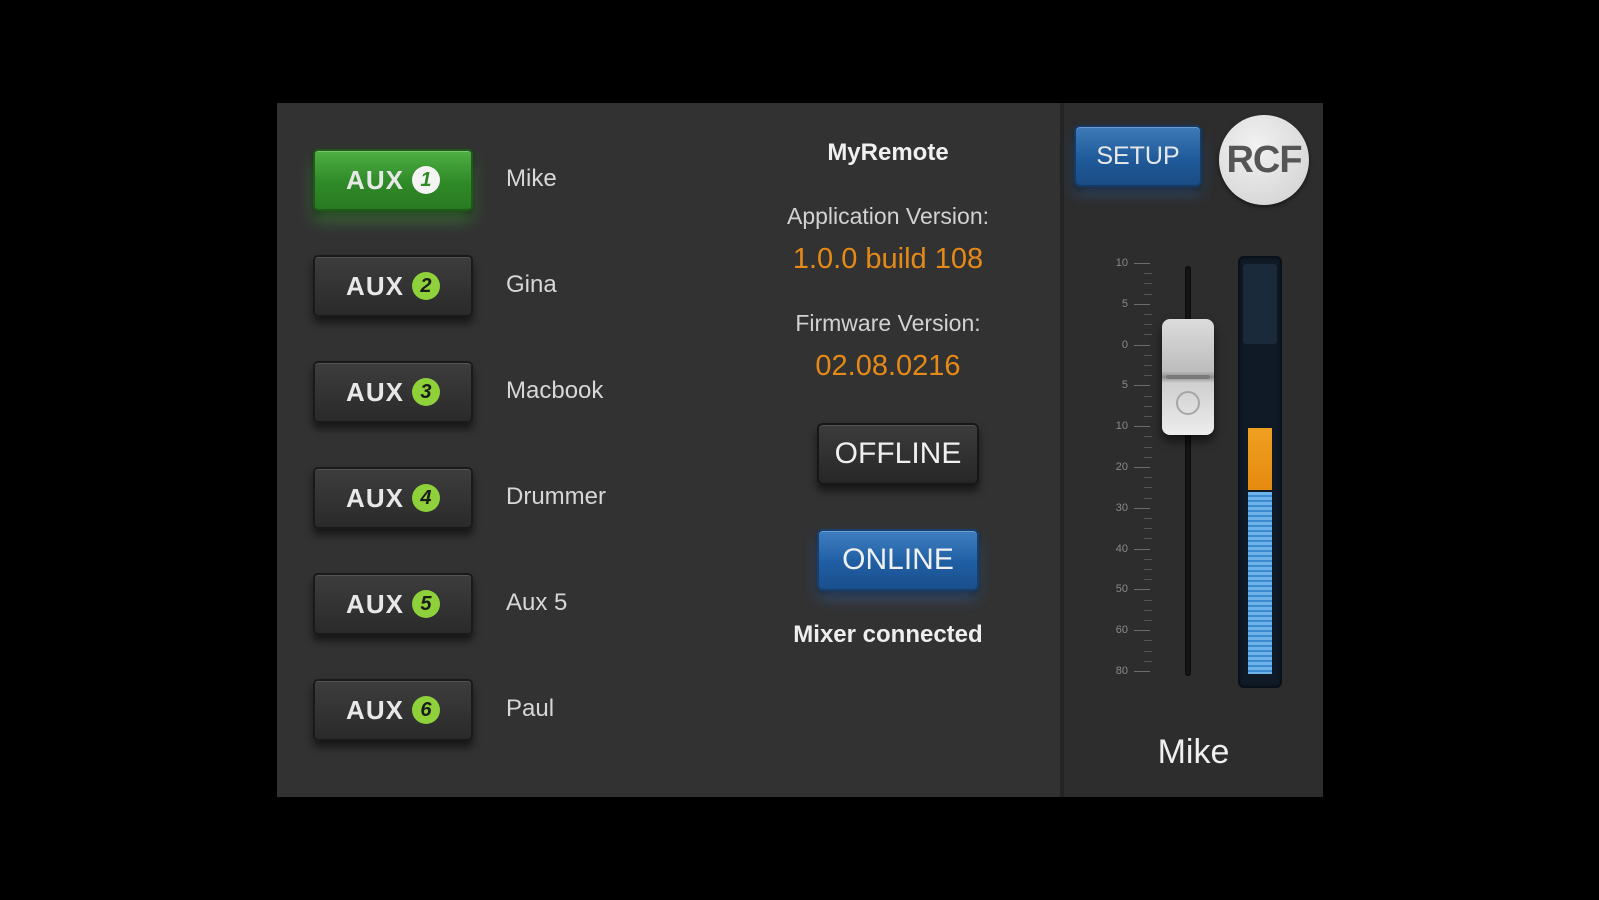  I want to click on aux-row-3: AUX 3 Macbook, so click(513, 392).